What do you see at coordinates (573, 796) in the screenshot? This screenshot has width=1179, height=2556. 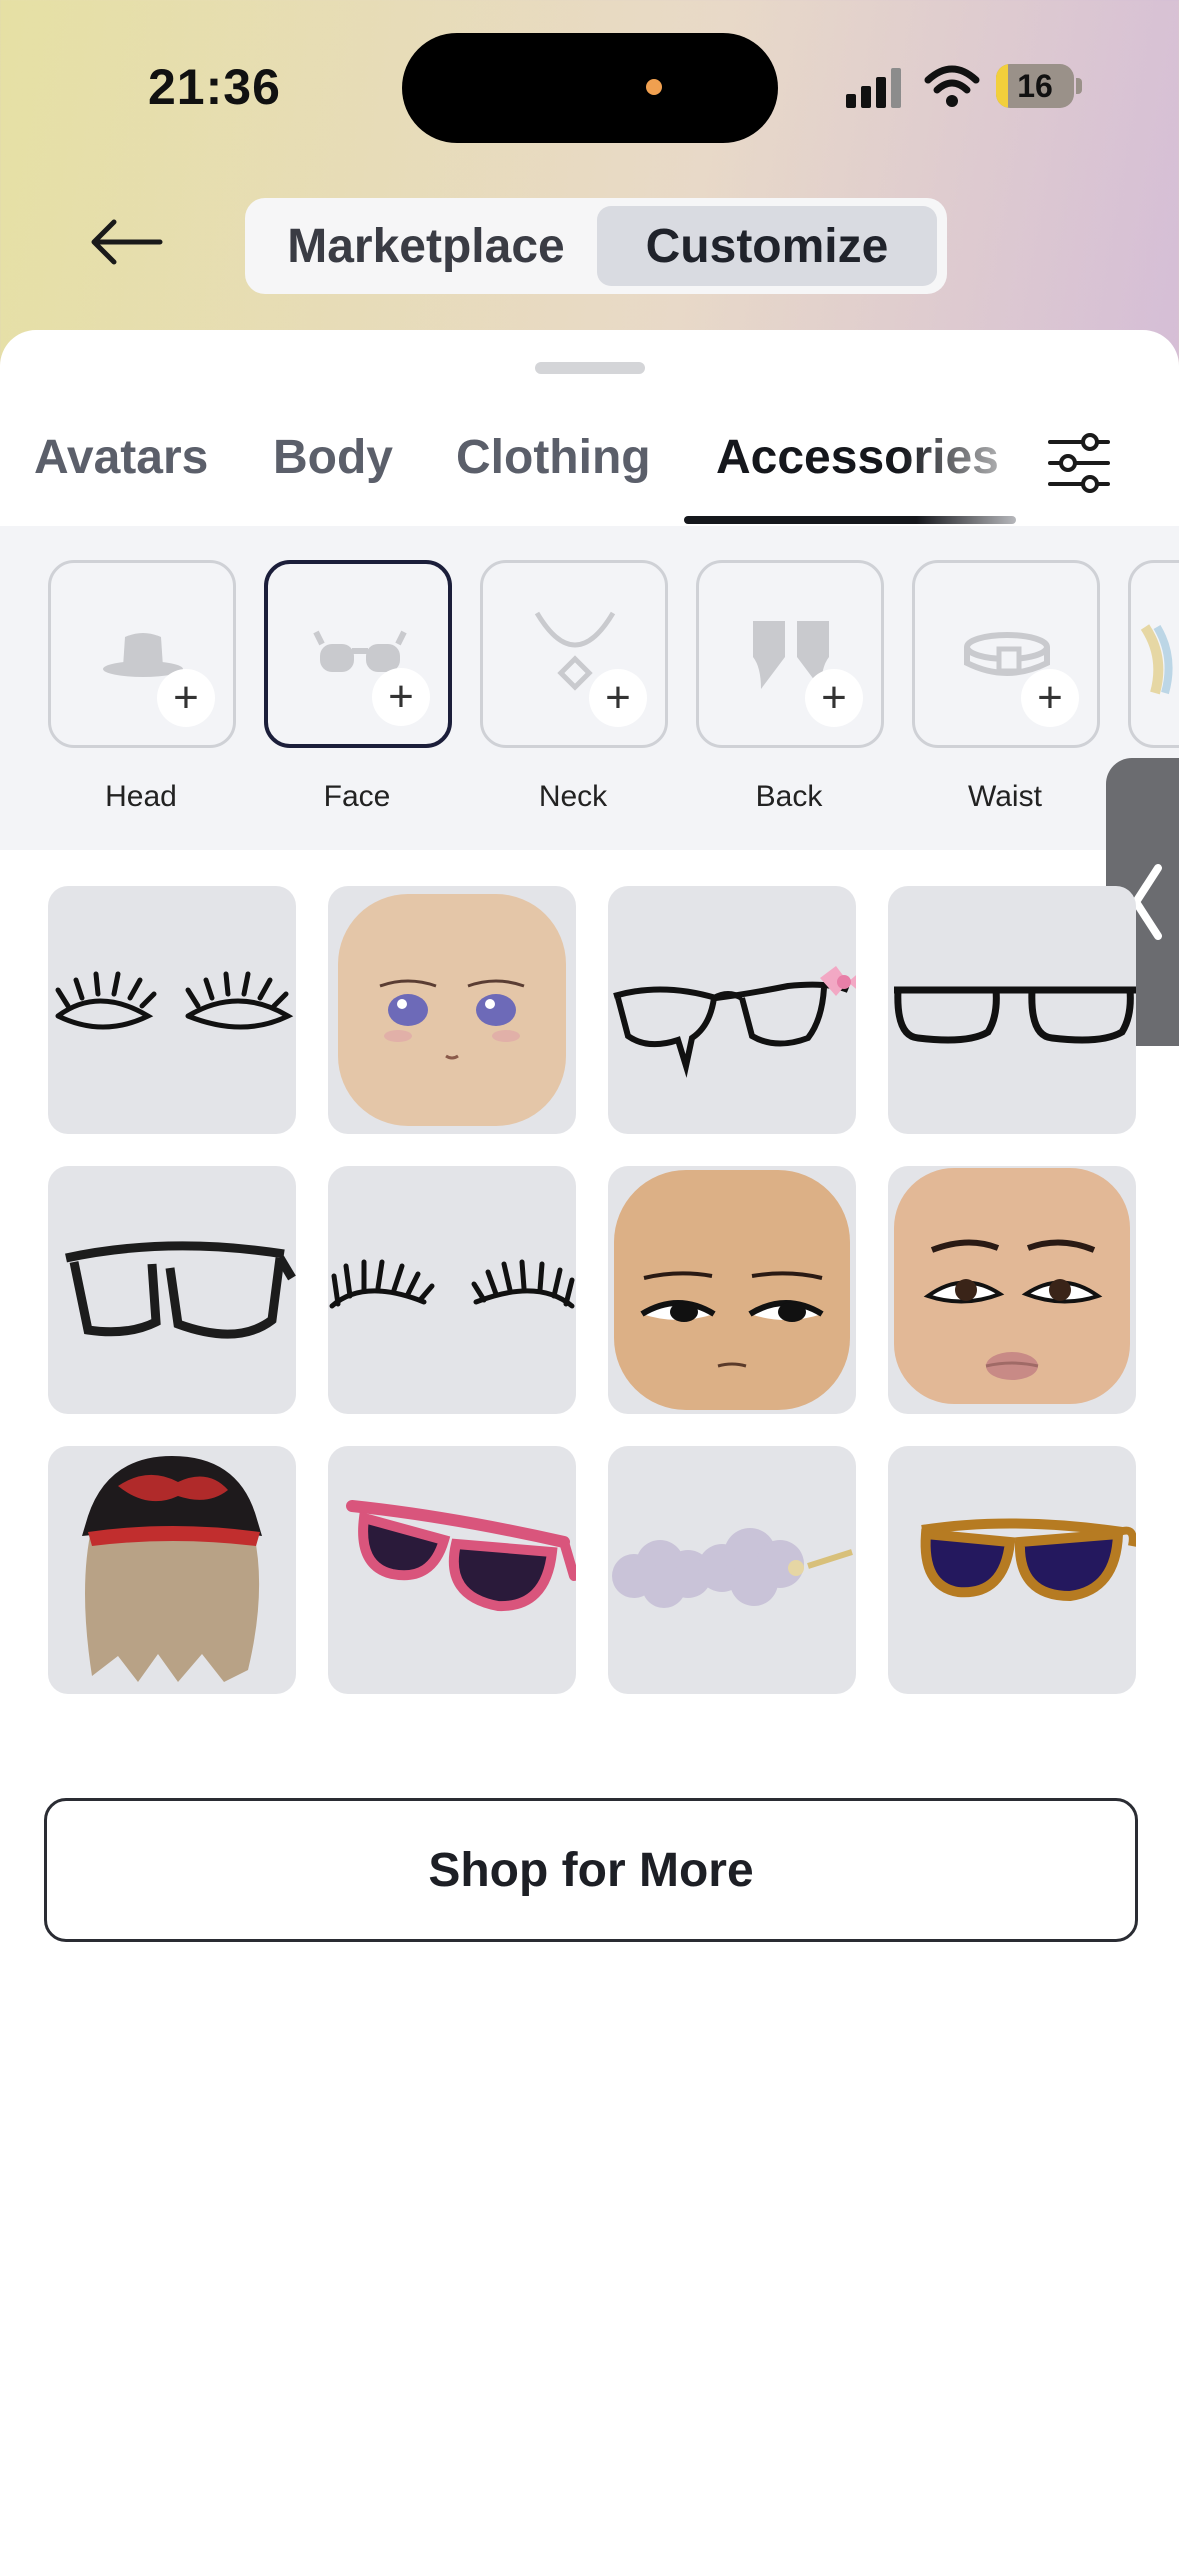 I see `subcategory-label: Neck` at bounding box center [573, 796].